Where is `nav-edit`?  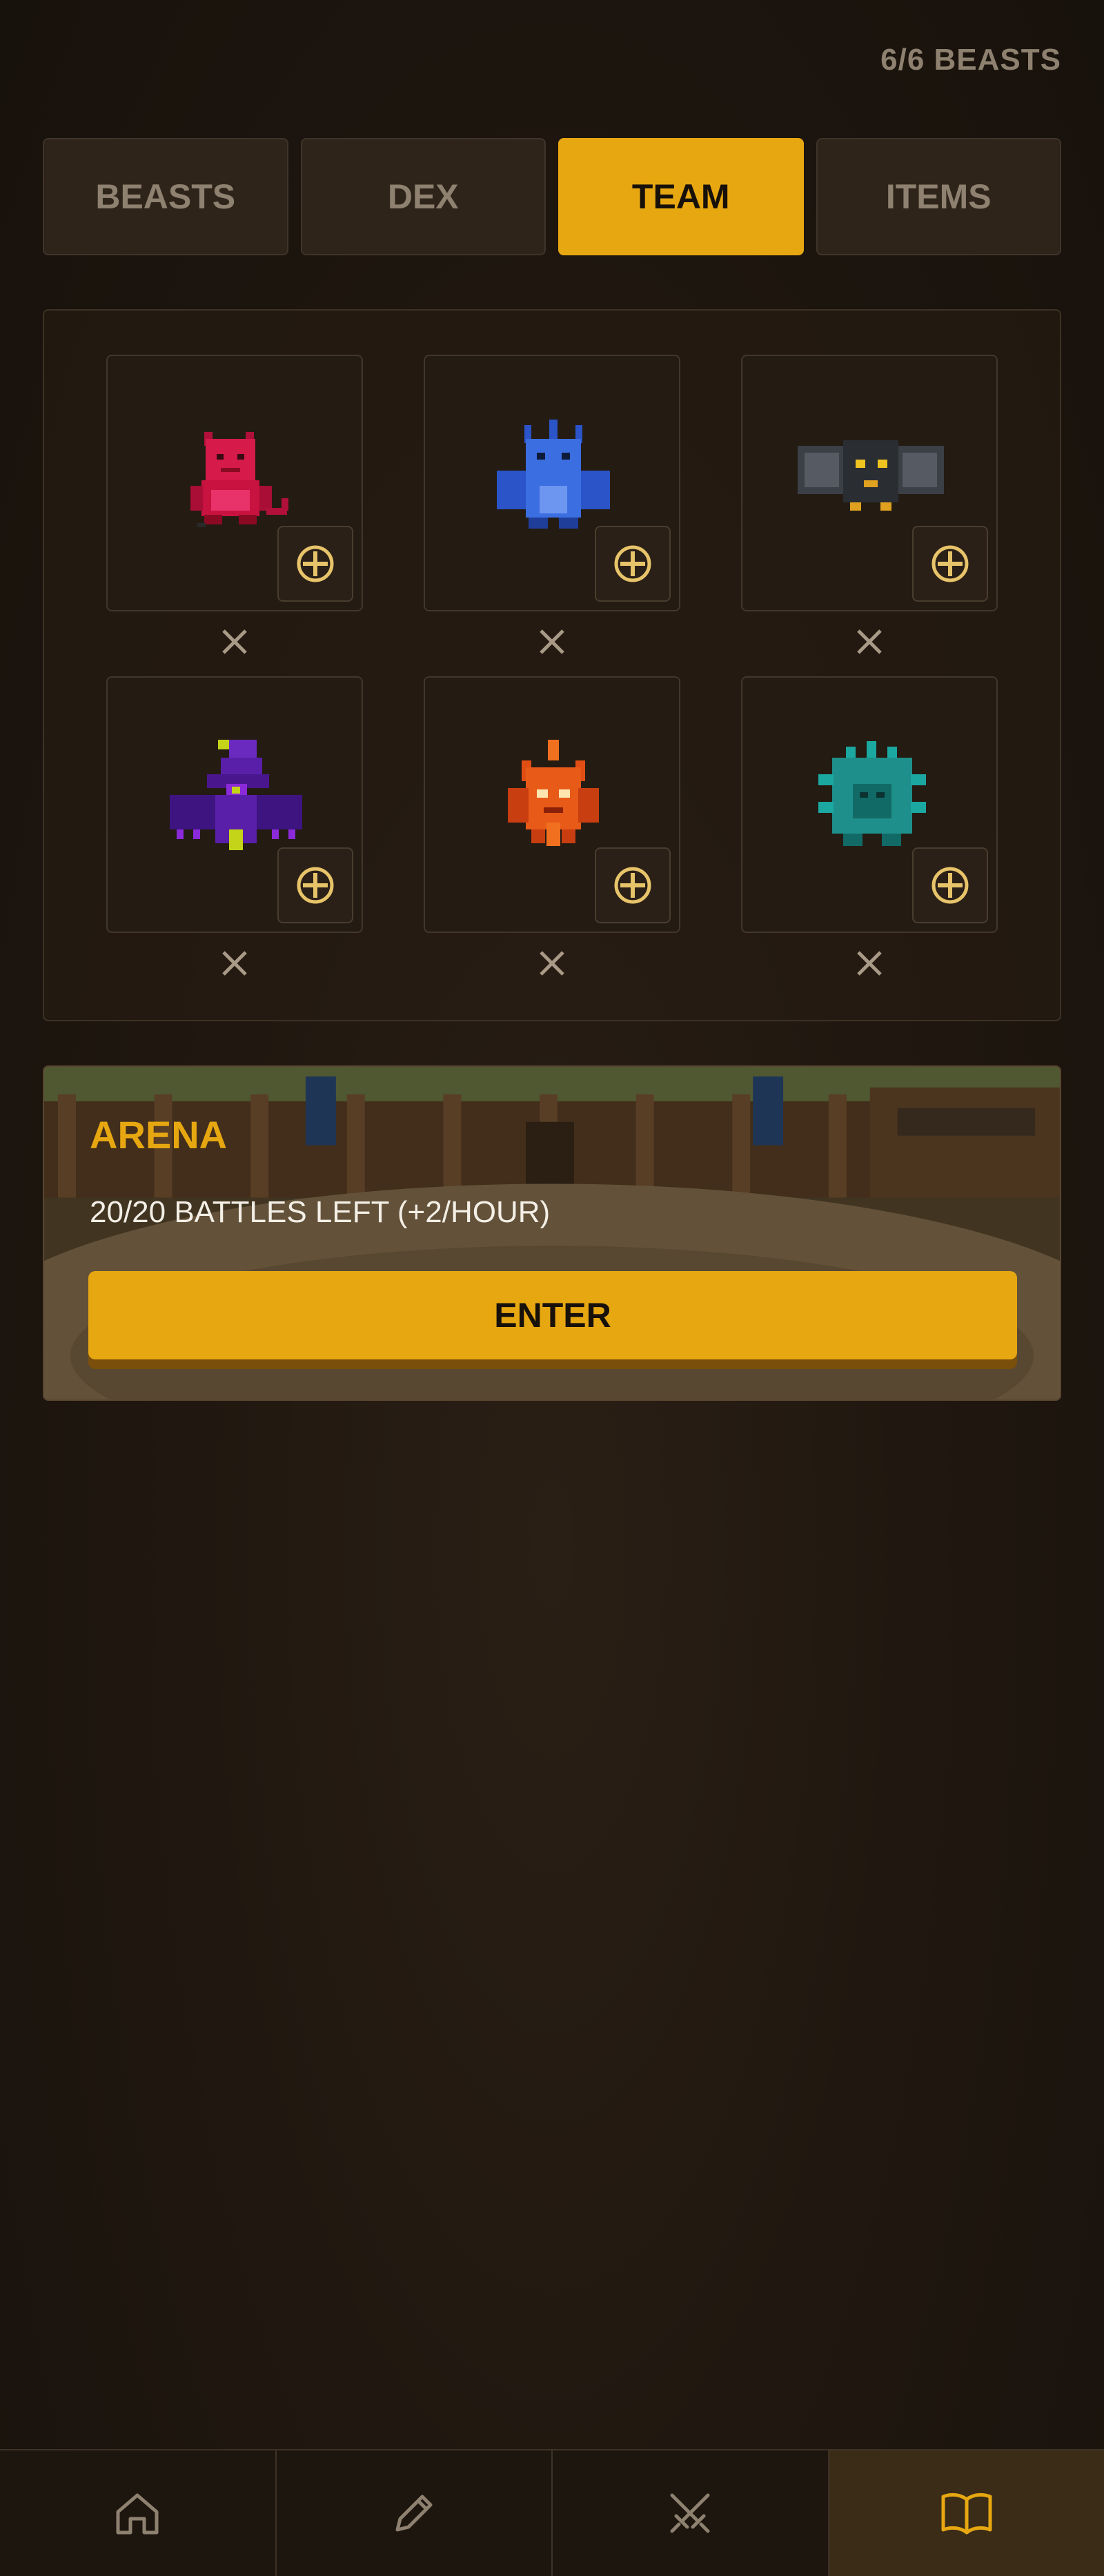 nav-edit is located at coordinates (415, 2513).